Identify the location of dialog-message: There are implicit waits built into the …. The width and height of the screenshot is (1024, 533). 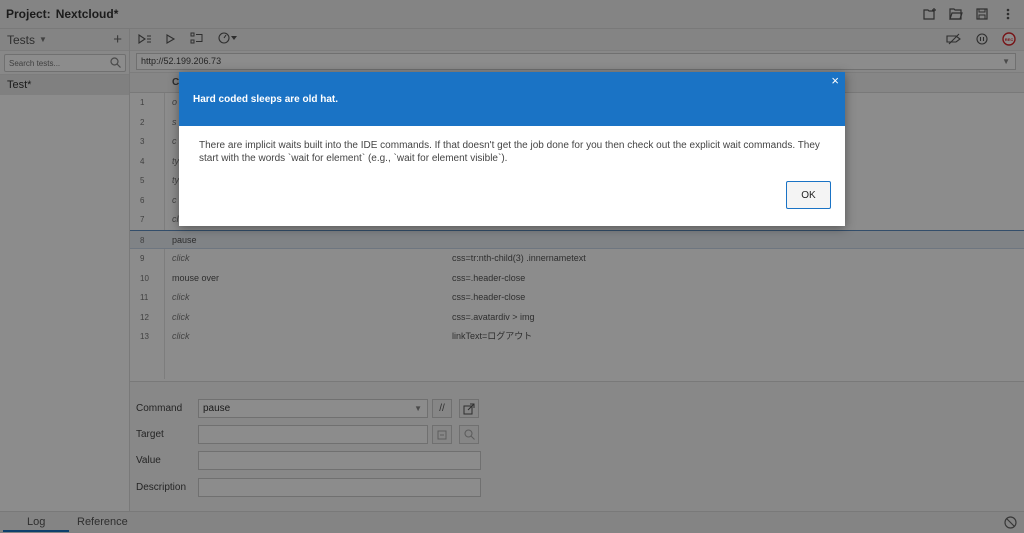
(509, 152).